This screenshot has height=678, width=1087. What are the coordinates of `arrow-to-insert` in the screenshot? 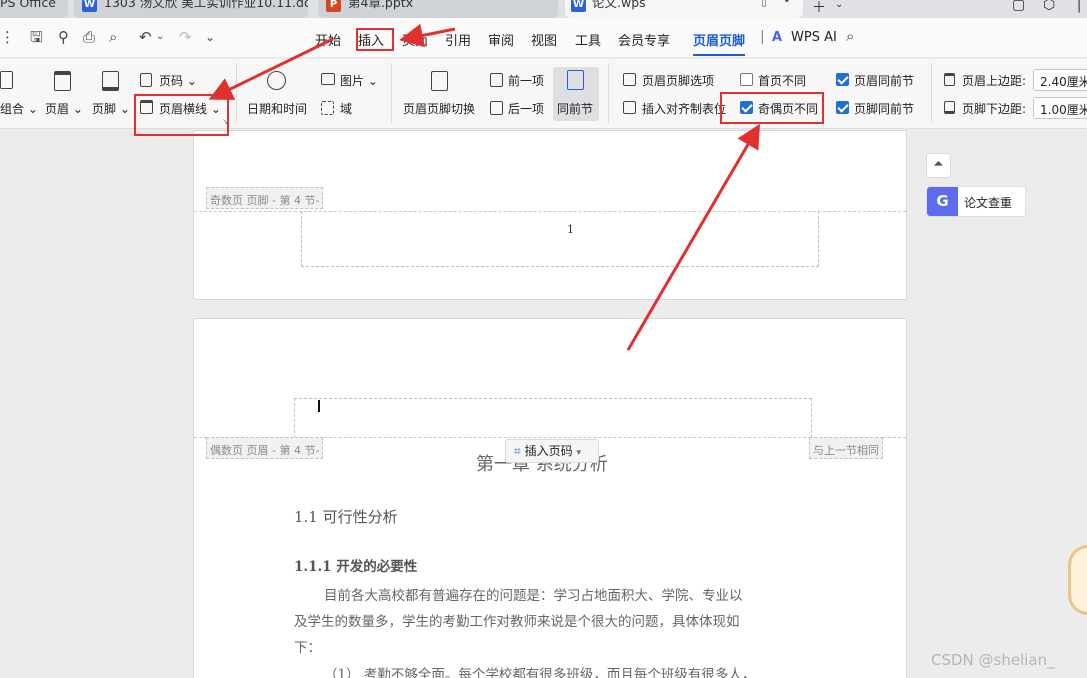 It's located at (427, 35).